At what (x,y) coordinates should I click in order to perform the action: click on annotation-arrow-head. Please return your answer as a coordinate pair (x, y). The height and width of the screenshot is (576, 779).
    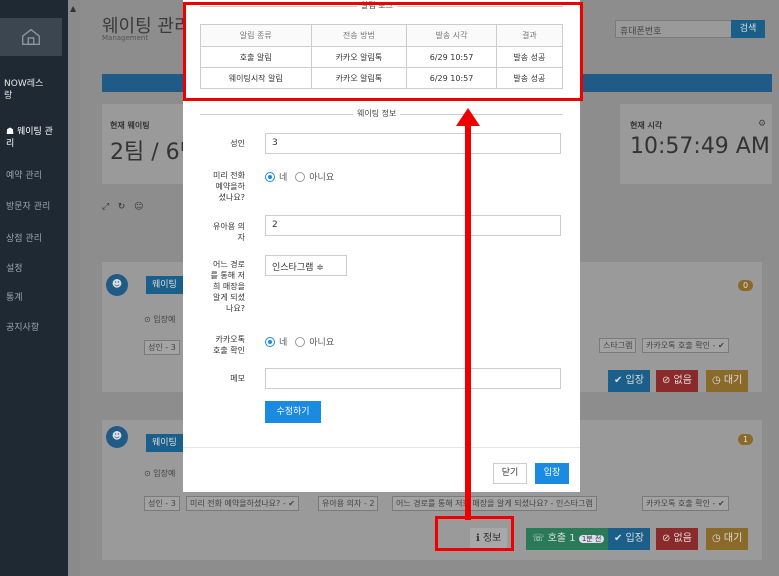
    Looking at the image, I should click on (468, 117).